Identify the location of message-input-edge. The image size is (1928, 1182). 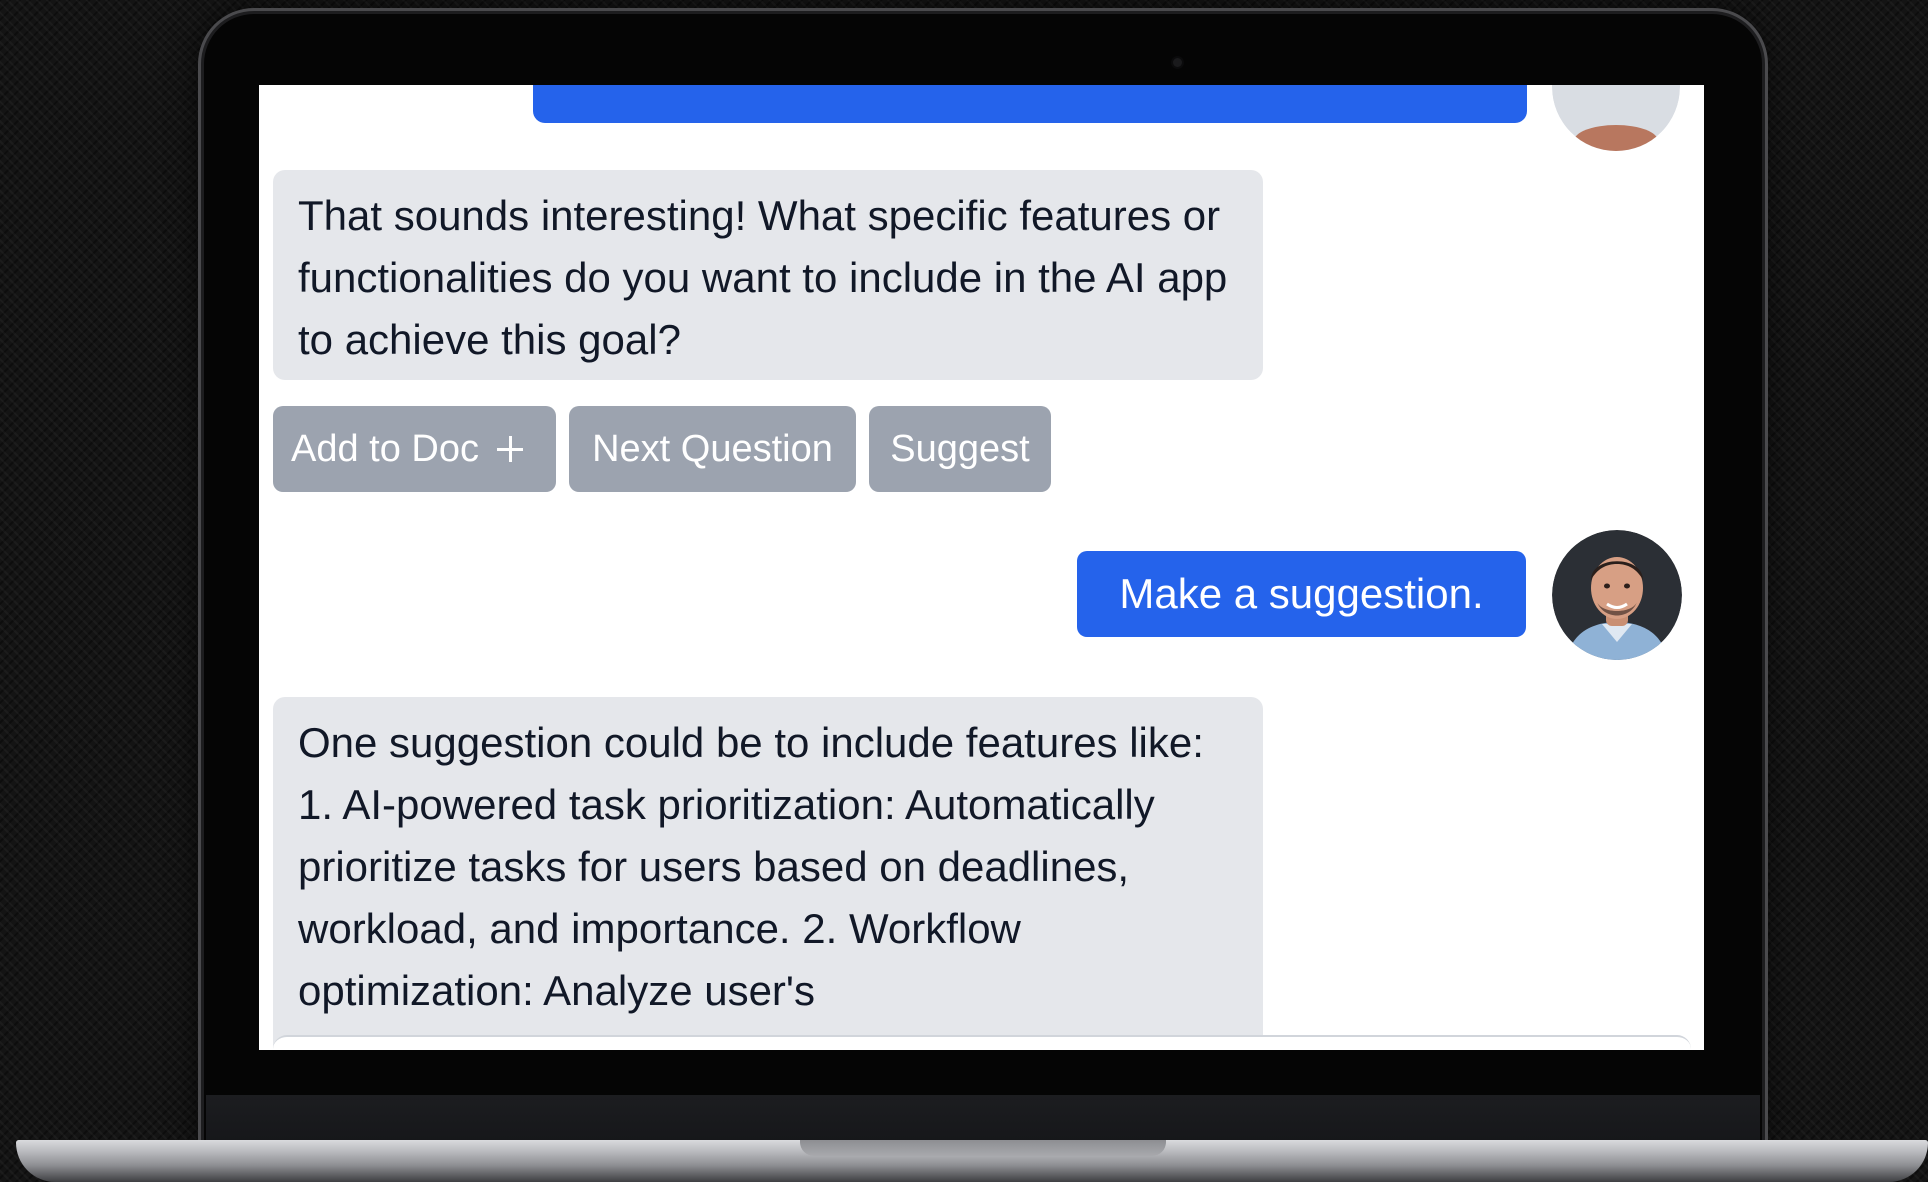
(982, 1042).